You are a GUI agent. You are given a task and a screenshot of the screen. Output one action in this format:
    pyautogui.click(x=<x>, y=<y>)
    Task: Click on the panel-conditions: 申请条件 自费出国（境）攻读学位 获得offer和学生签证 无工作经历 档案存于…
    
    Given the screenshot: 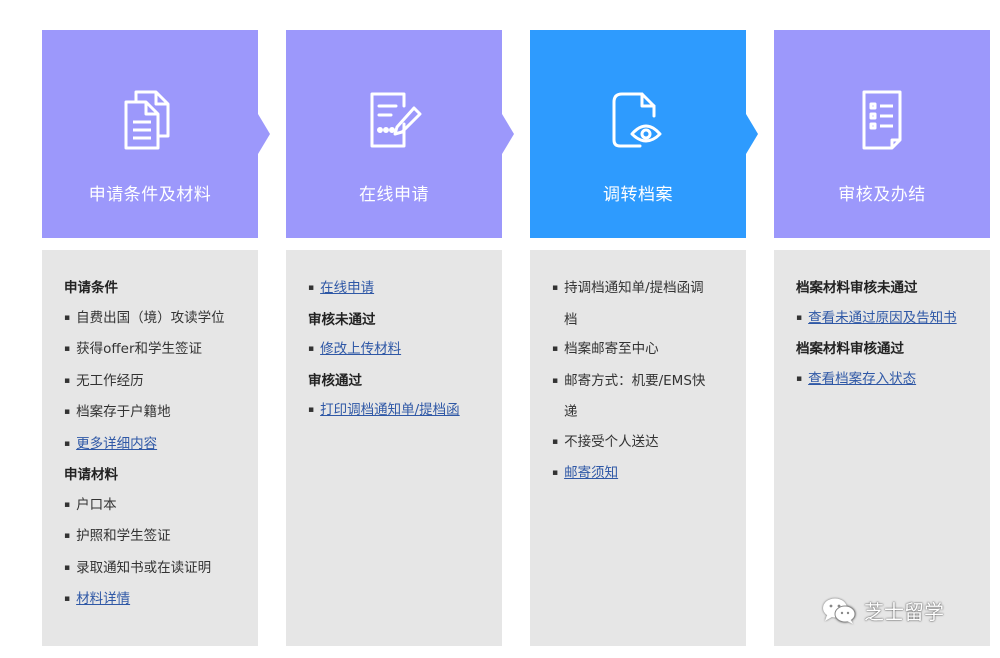 What is the action you would take?
    pyautogui.click(x=150, y=448)
    